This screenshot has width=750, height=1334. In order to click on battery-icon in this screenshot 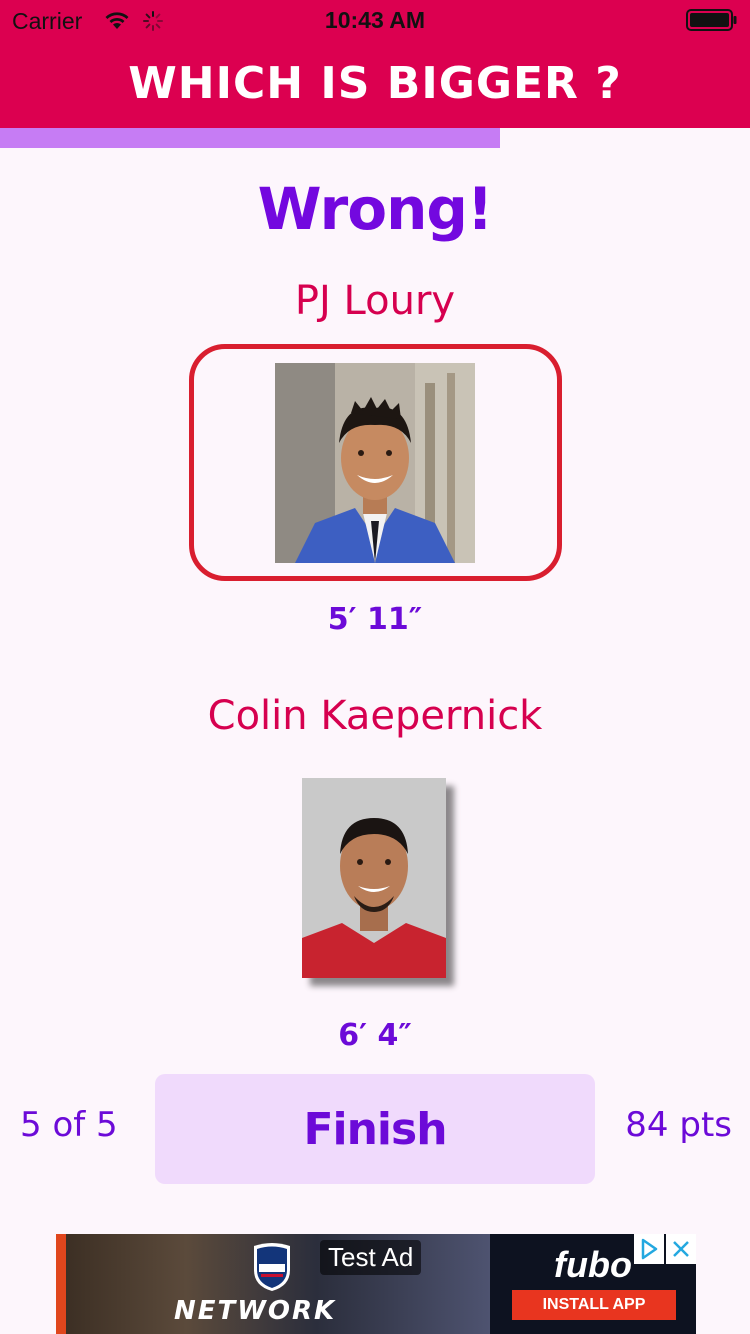, I will do `click(711, 20)`.